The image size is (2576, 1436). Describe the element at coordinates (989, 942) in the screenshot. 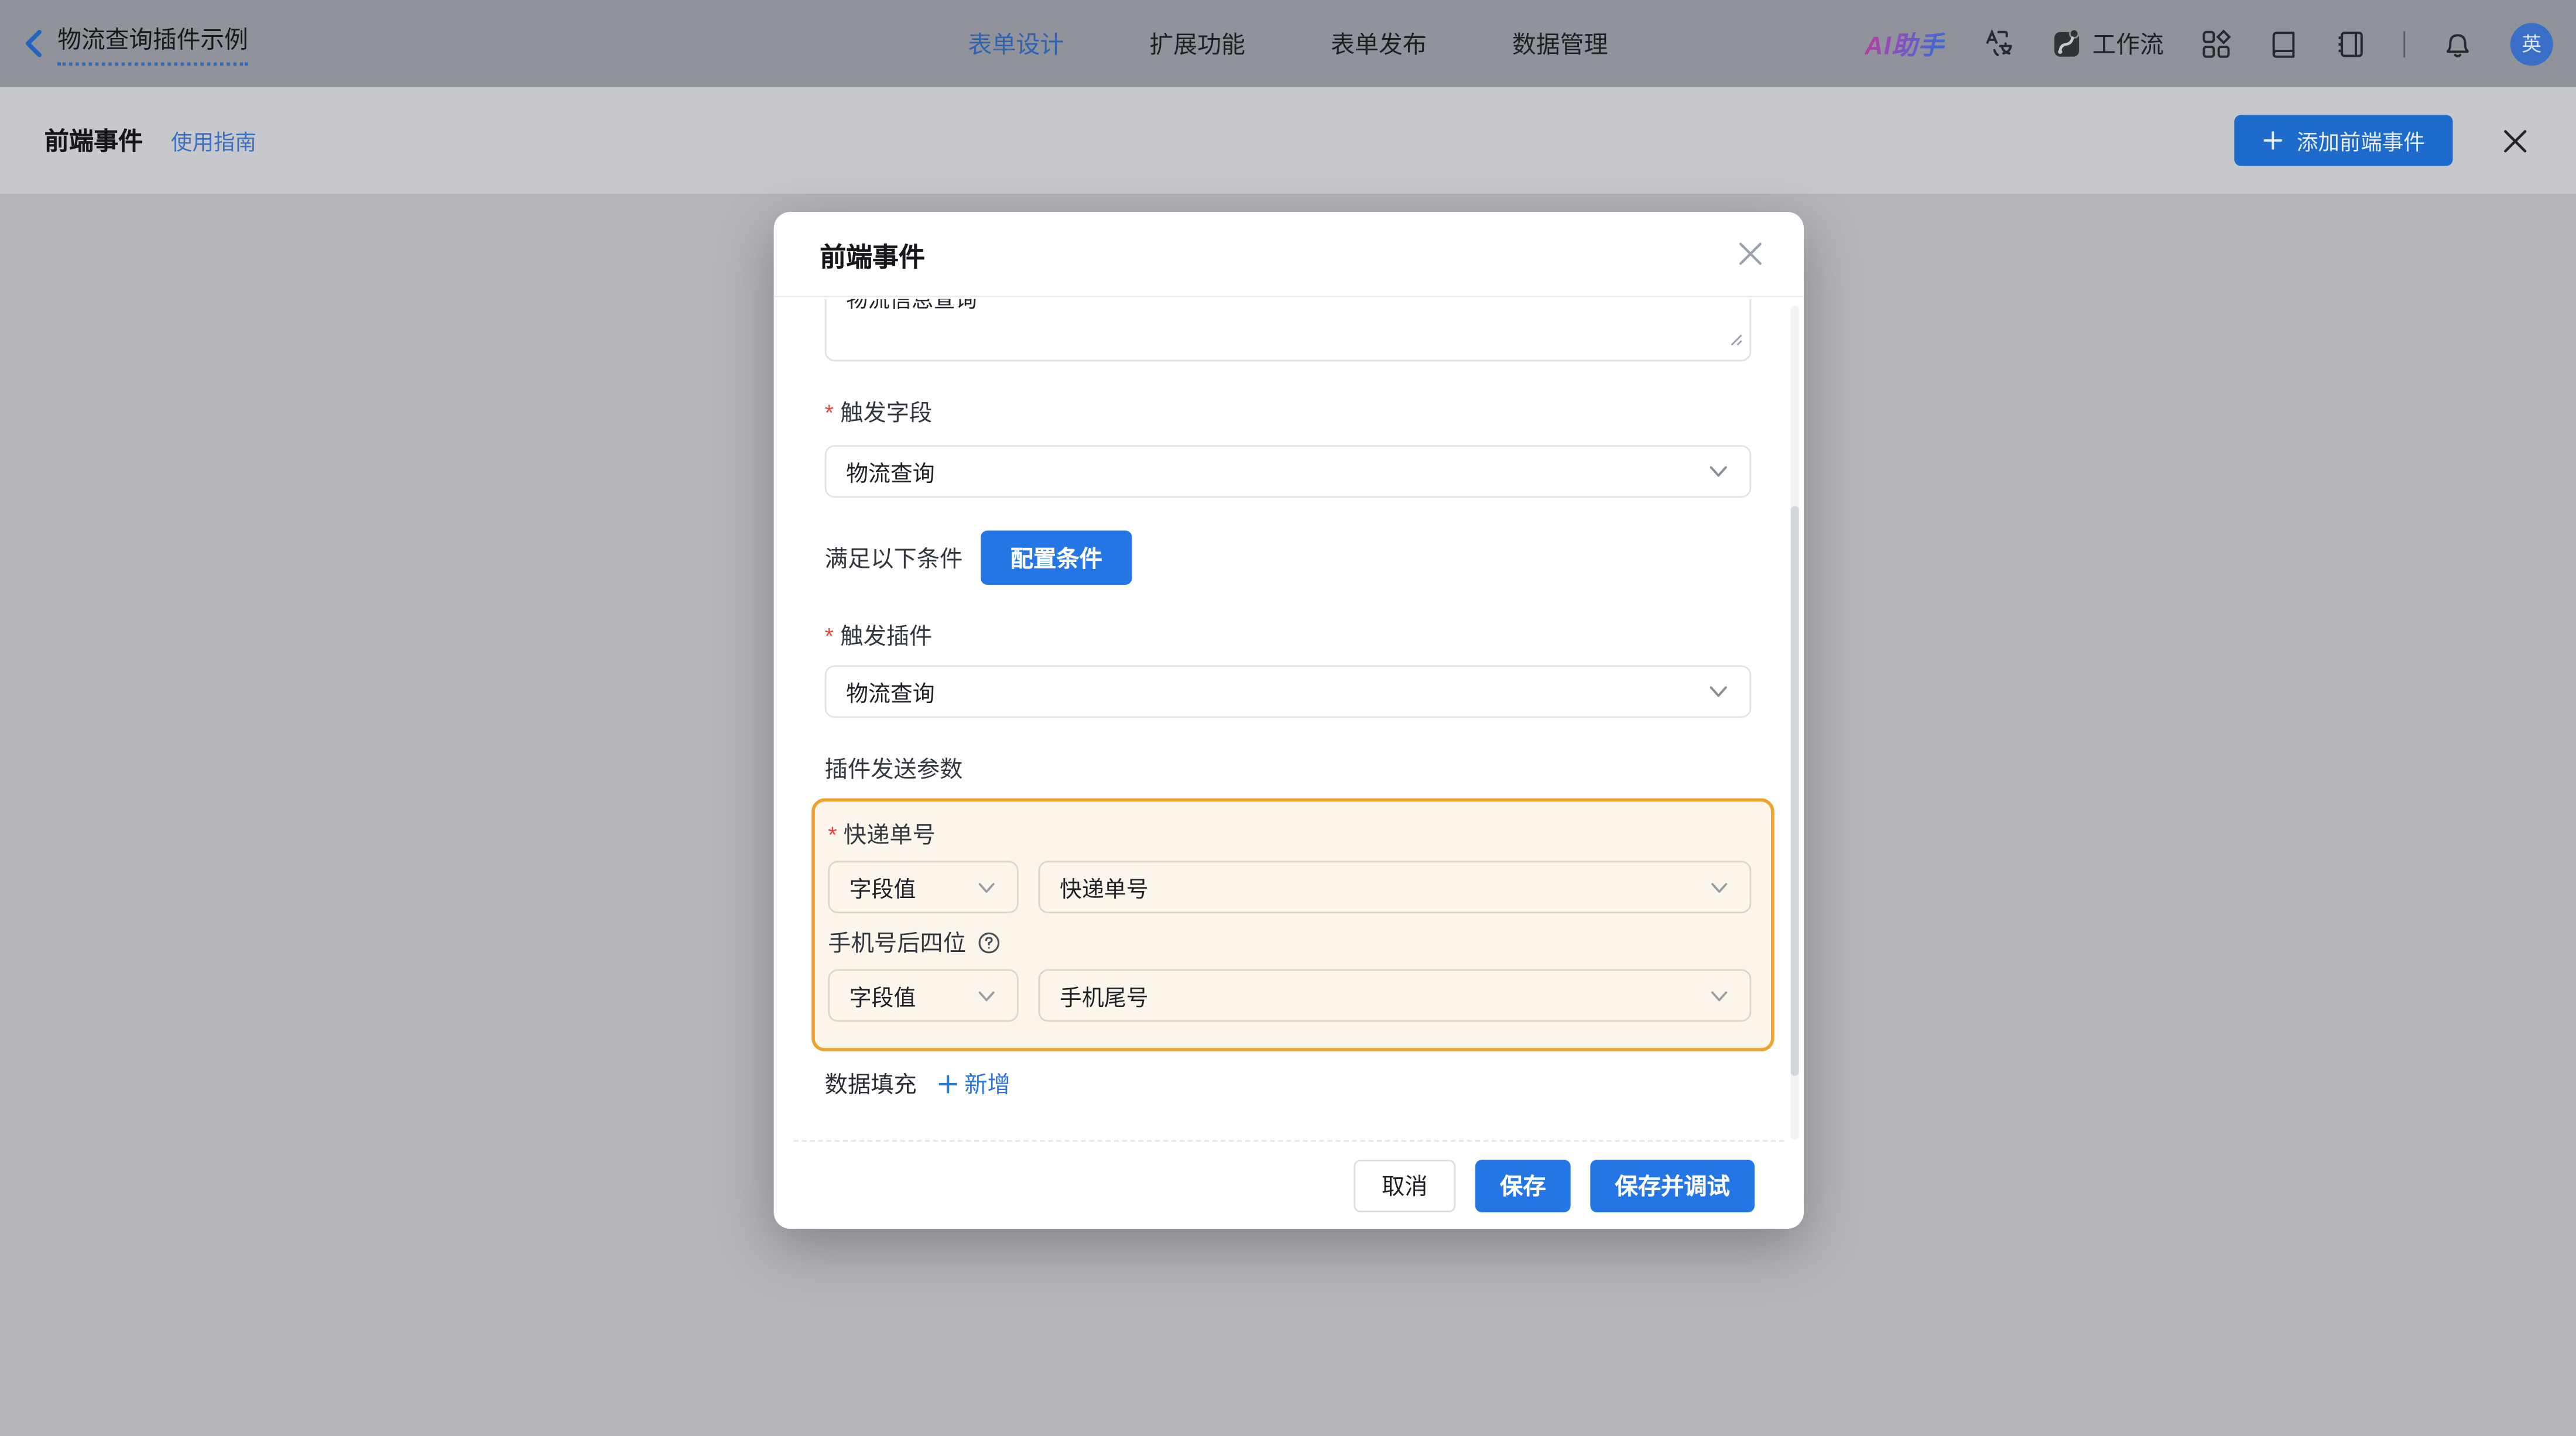

I see `help-question-icon` at that location.